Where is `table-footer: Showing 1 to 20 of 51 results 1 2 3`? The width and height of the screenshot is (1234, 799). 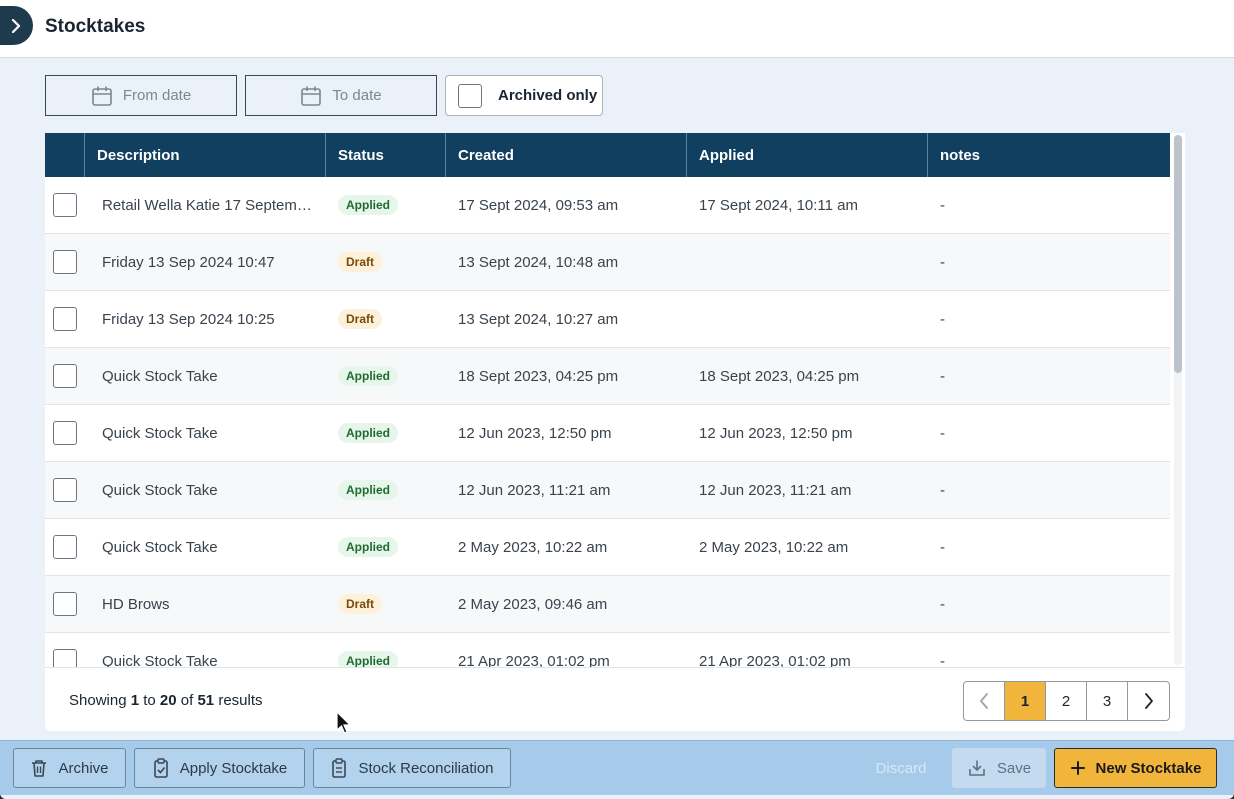
table-footer: Showing 1 to 20 of 51 results 1 2 3 is located at coordinates (615, 699).